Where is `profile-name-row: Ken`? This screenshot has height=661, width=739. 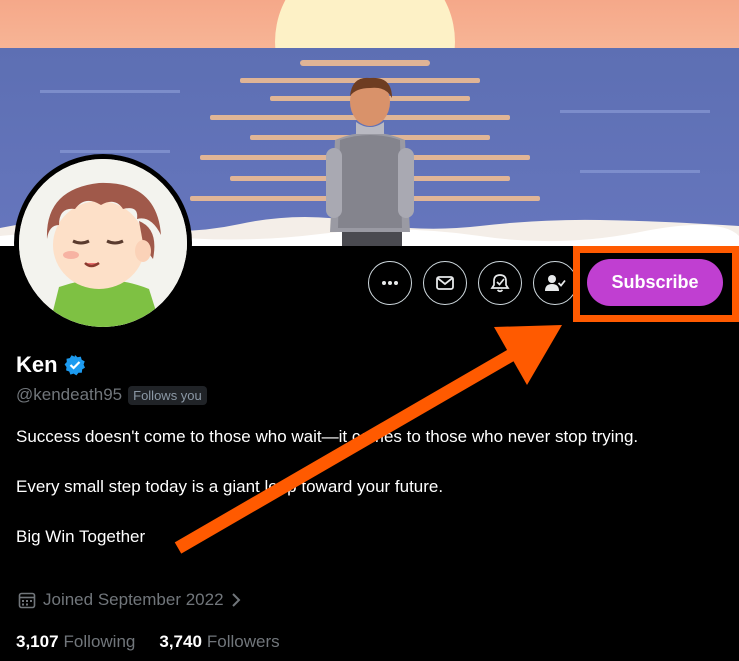 profile-name-row: Ken is located at coordinates (51, 365).